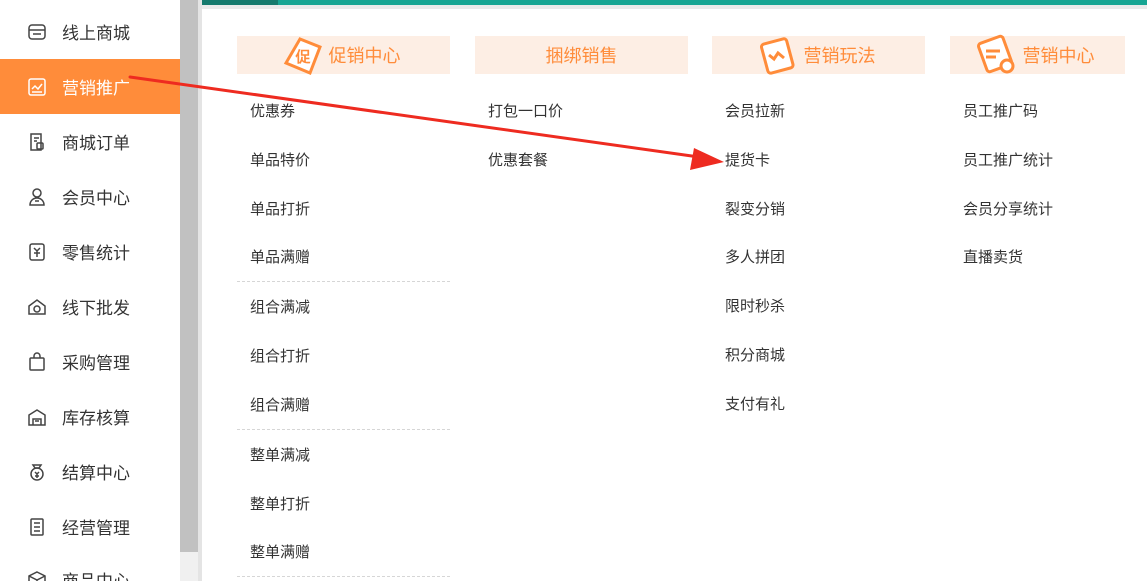 This screenshot has height=581, width=1147. I want to click on sidebar-item-label: 线上商城, so click(96, 34).